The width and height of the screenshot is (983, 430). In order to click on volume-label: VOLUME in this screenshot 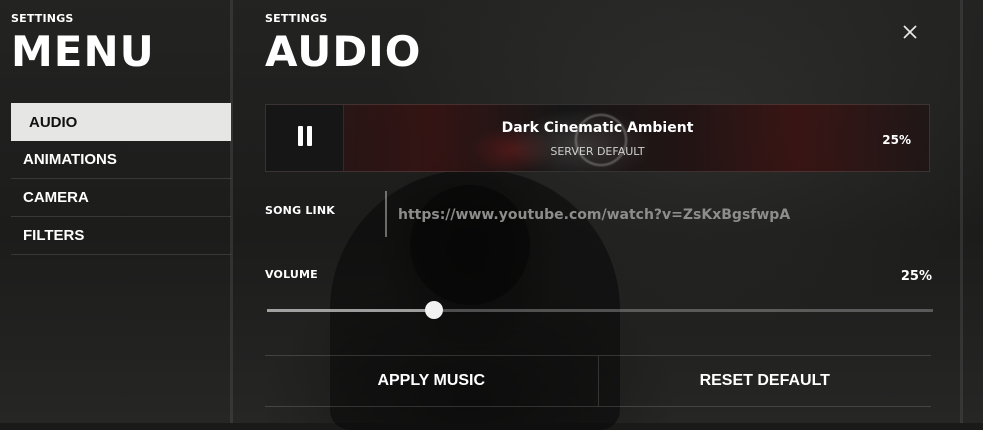, I will do `click(291, 274)`.